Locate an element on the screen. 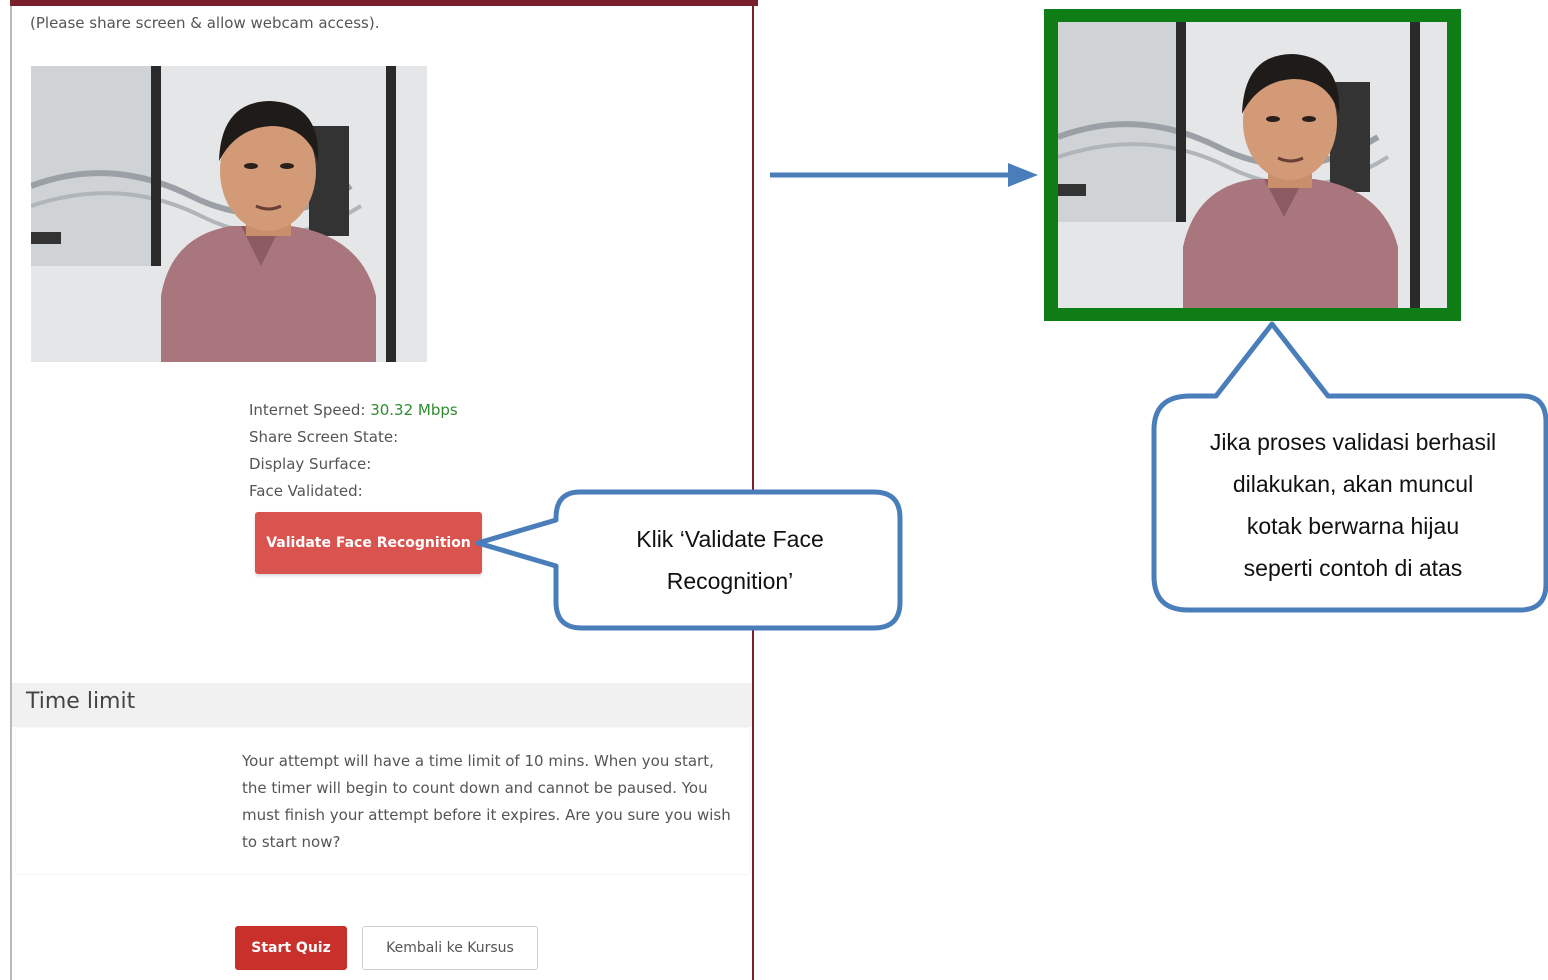  validate-callout-line-1: Klik ‘Validate Face is located at coordinates (730, 539).